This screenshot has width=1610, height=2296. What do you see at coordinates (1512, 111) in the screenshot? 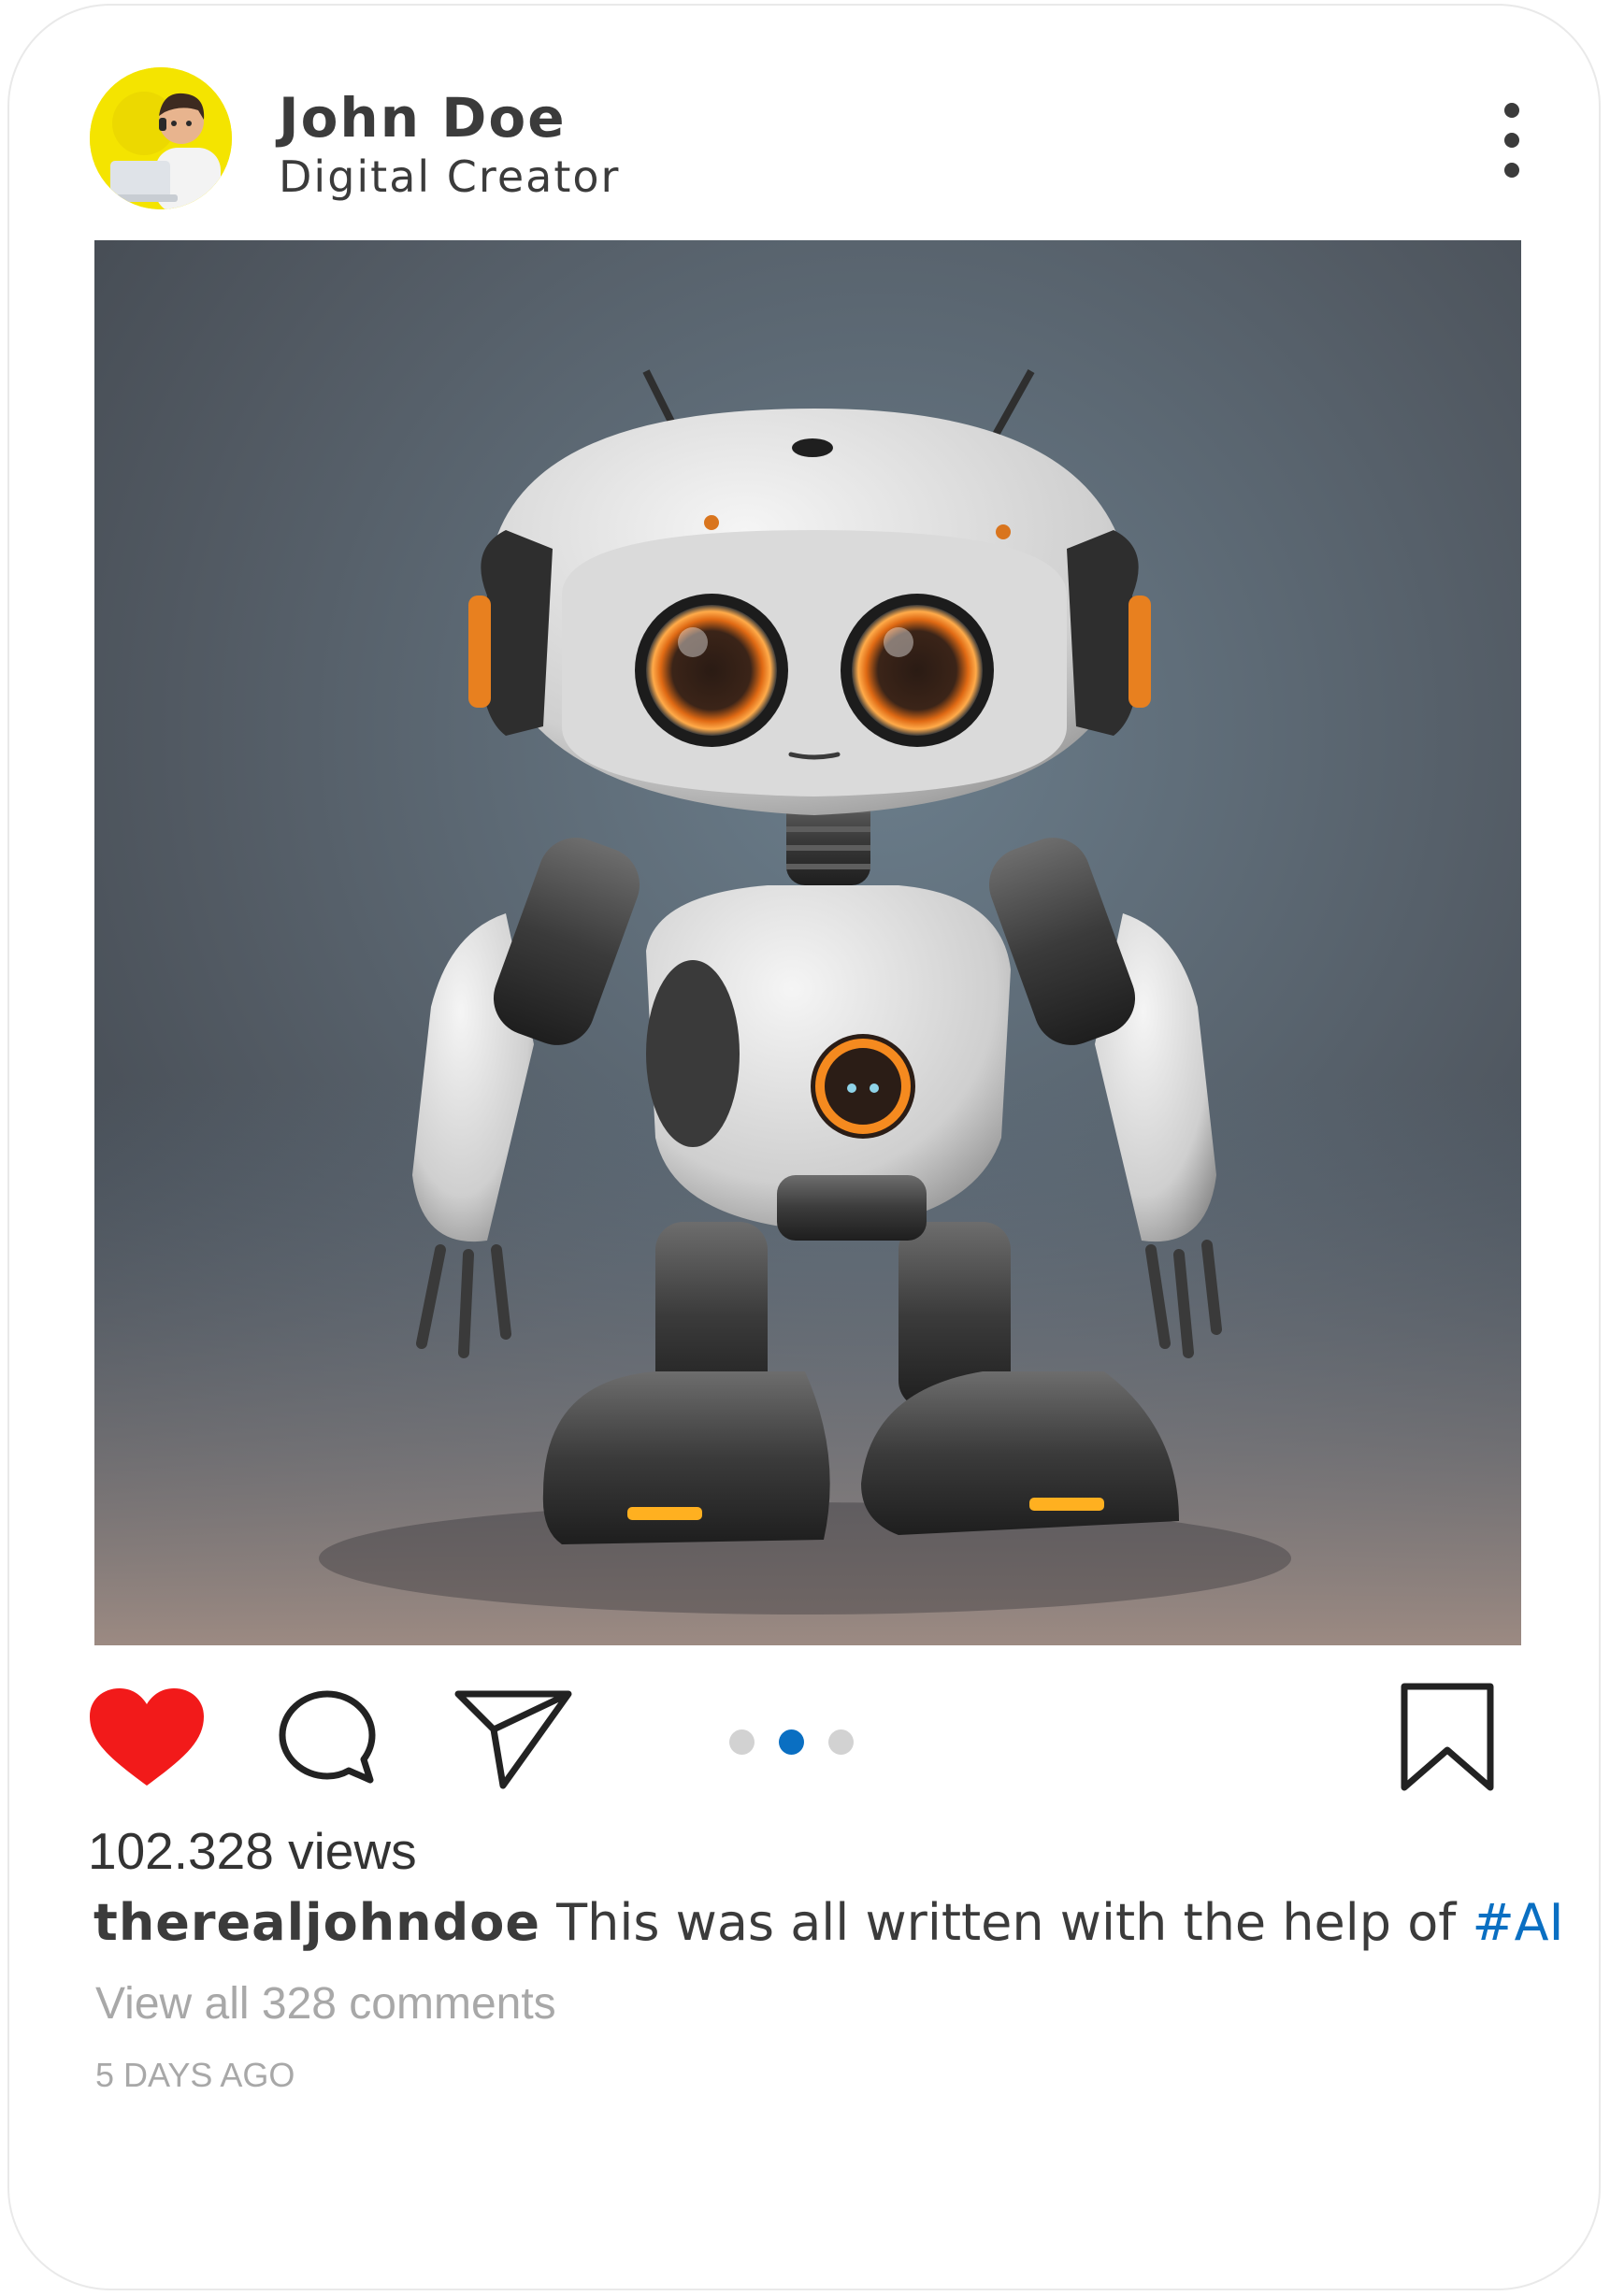
I see `more-vertical-icon` at bounding box center [1512, 111].